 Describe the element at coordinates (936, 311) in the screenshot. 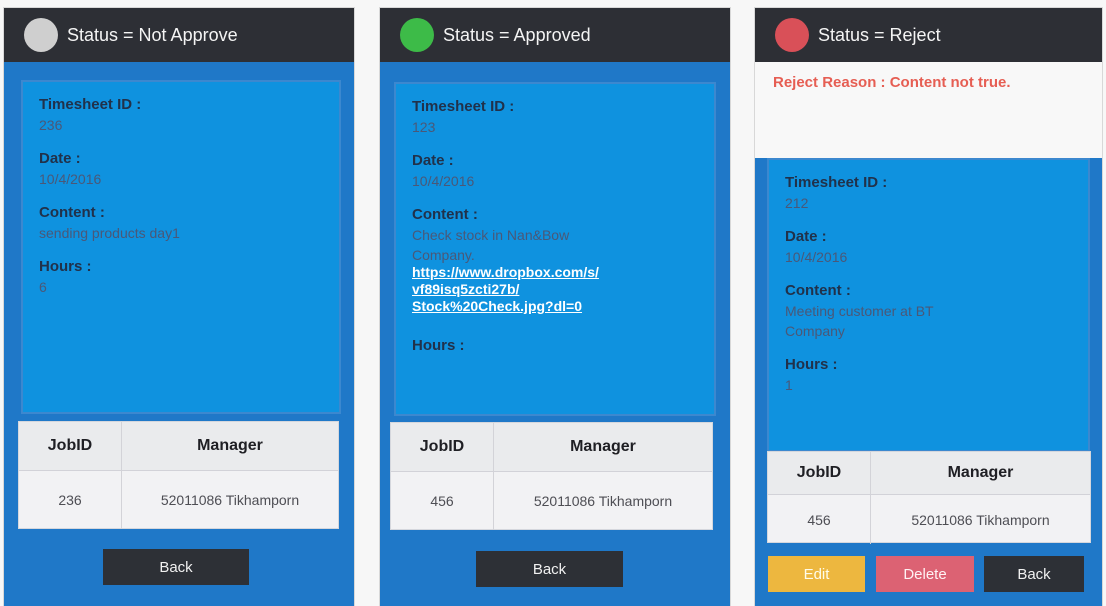

I see `content-field: Content : Meeting customer at BT Company` at that location.